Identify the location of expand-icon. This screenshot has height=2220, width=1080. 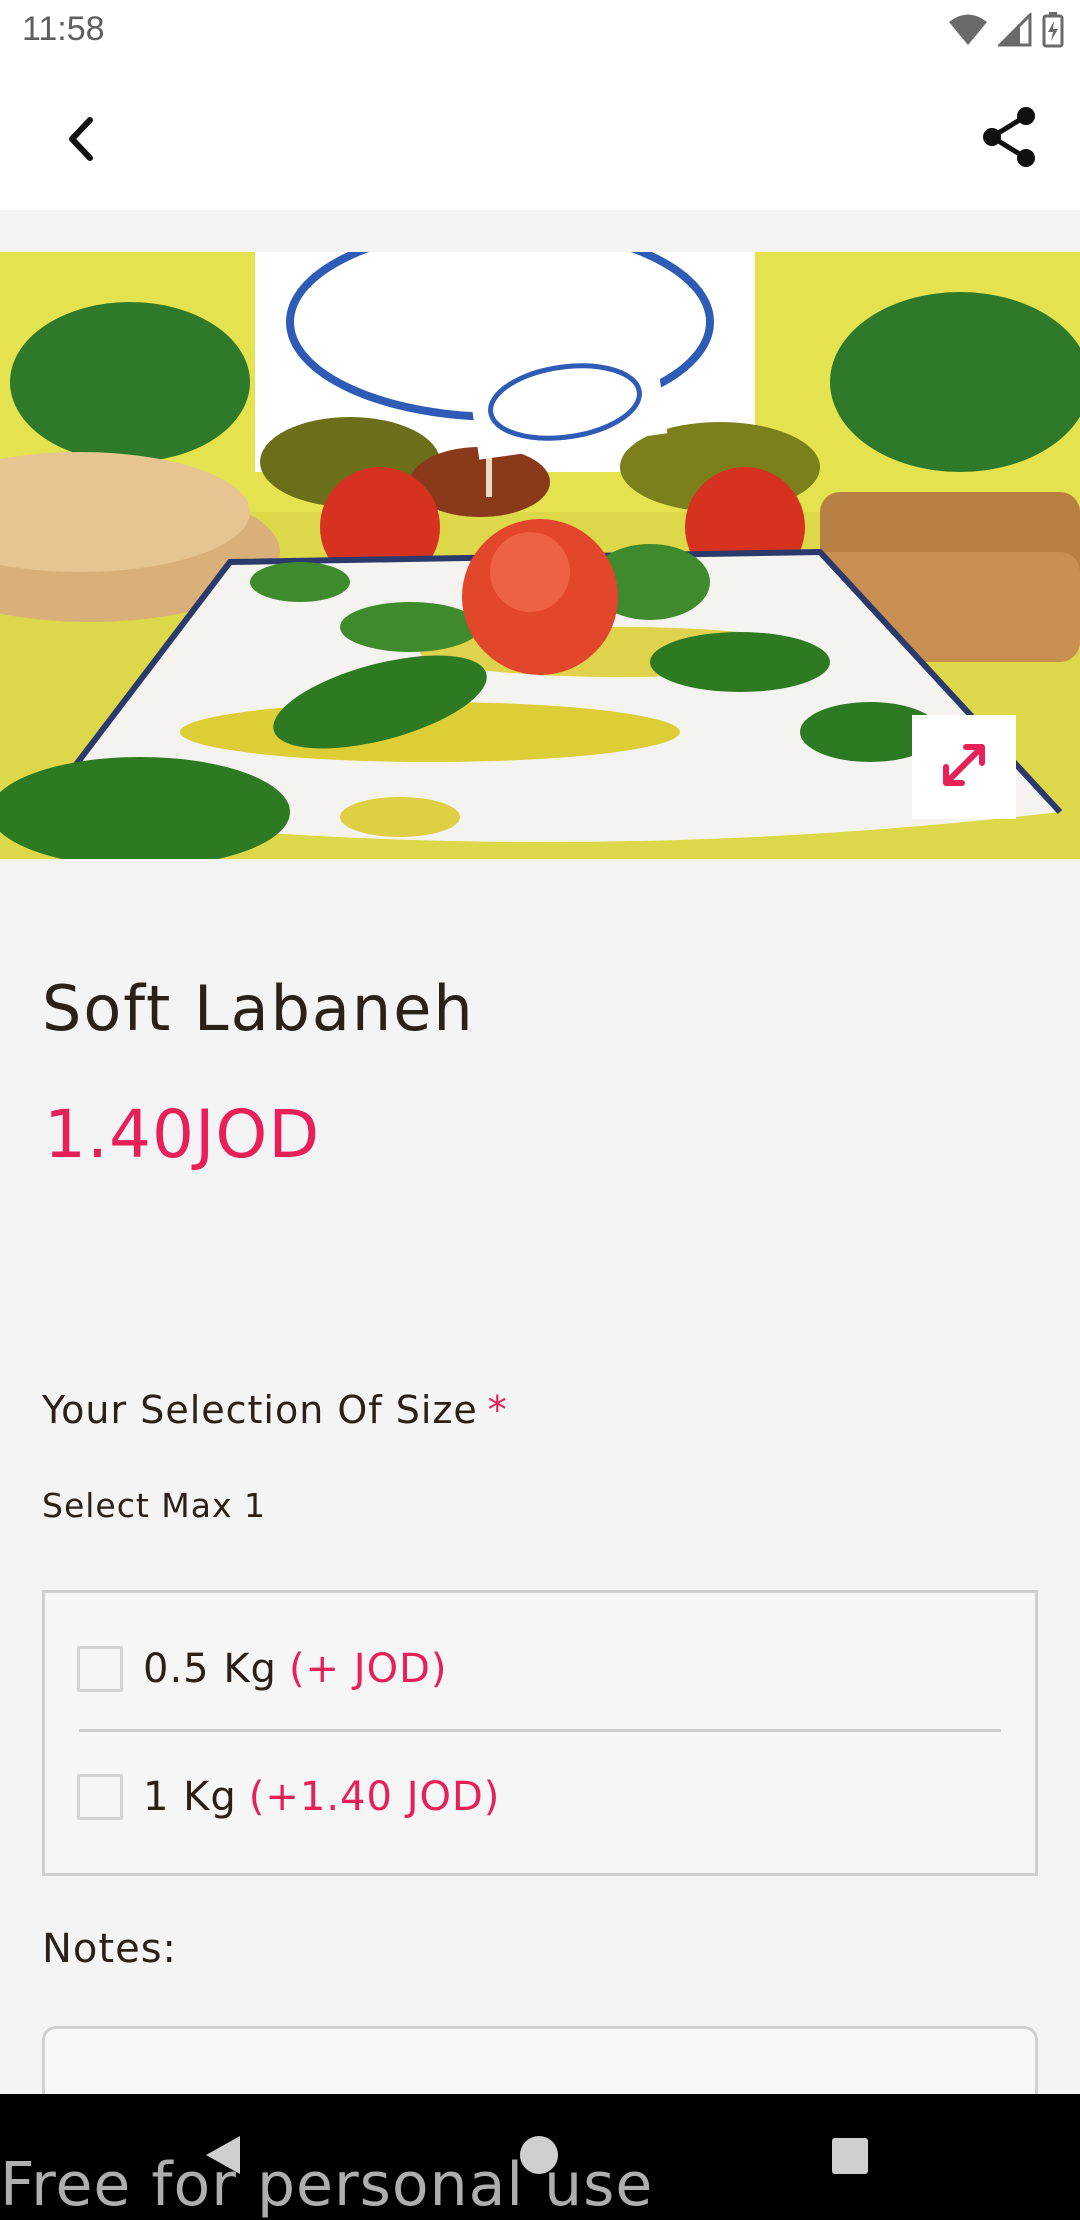
(964, 767).